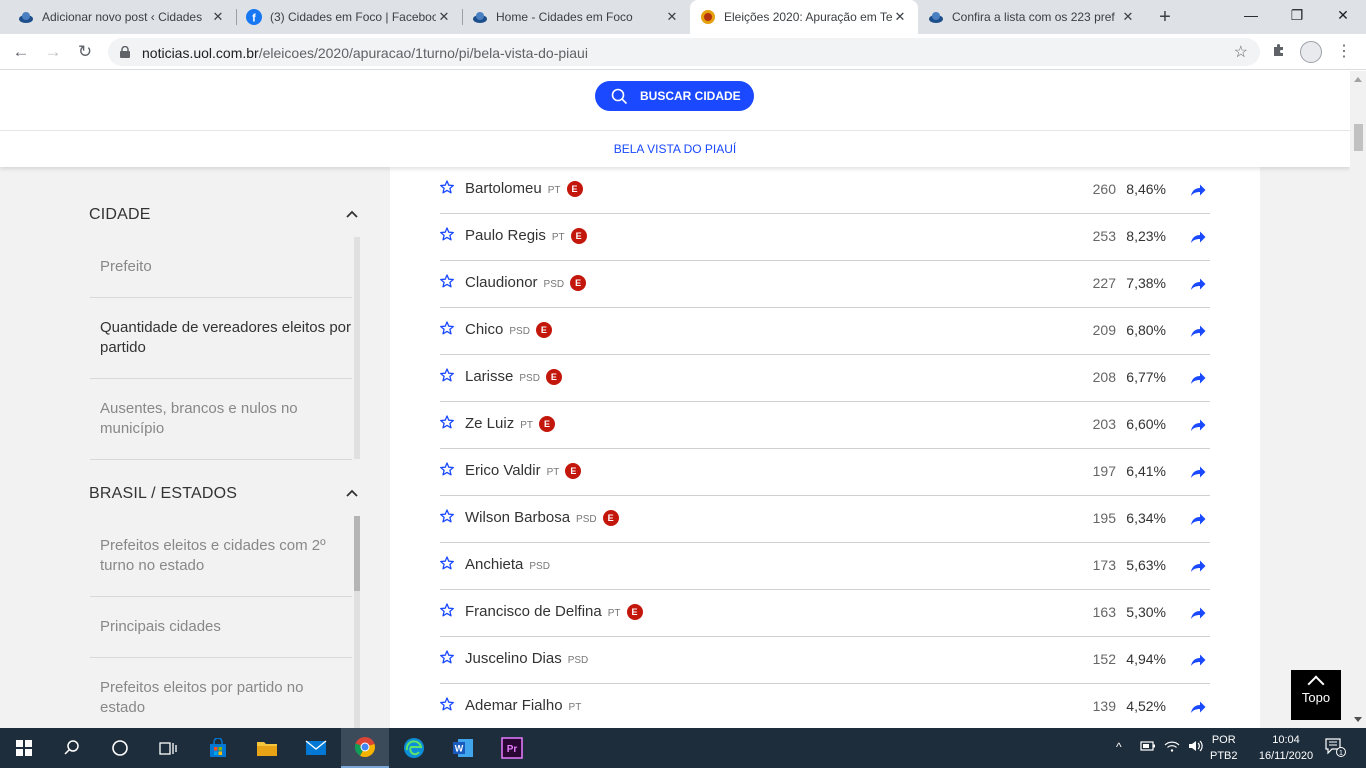 The image size is (1366, 768). I want to click on wifi-icon, so click(1172, 747).